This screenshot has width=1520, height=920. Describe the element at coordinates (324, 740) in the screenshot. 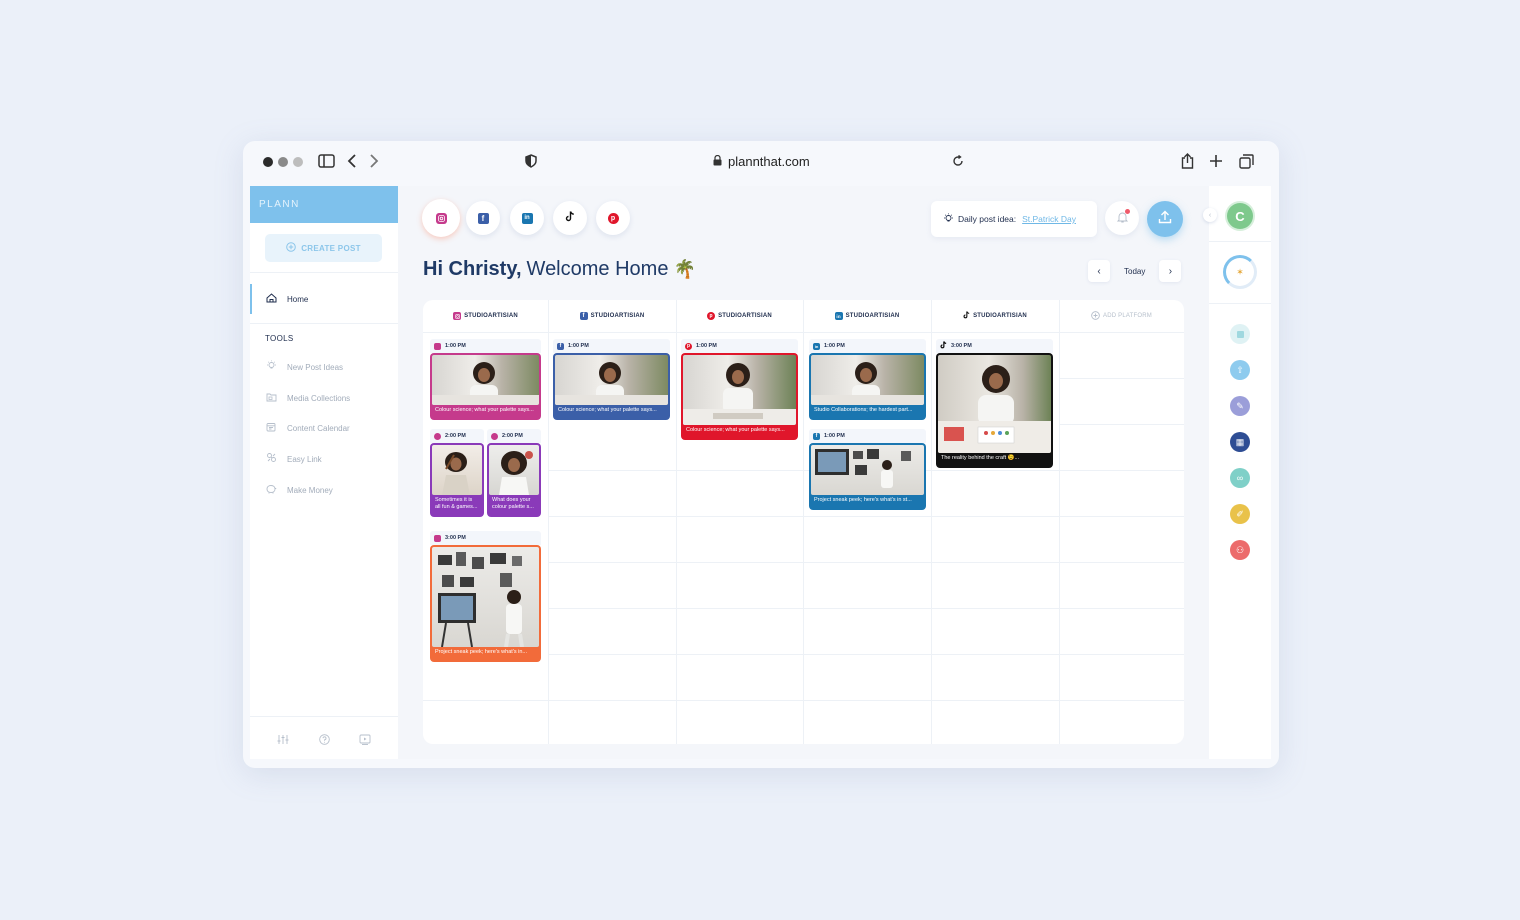

I see `help-icon` at that location.